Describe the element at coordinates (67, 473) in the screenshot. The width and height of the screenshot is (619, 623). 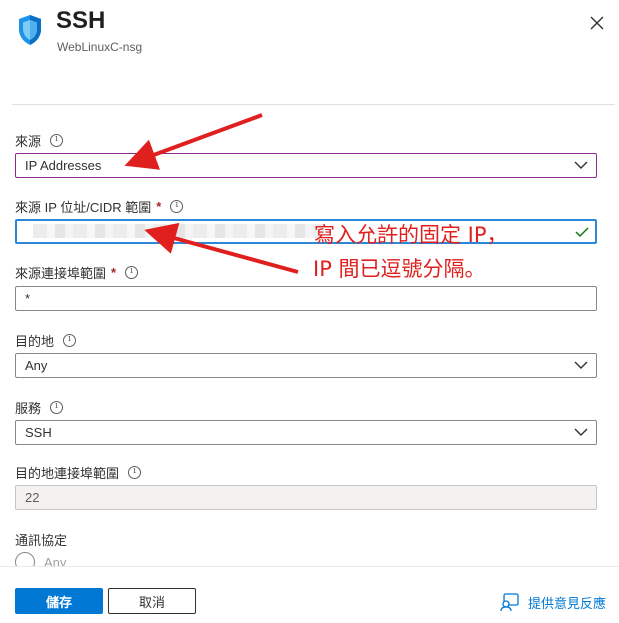
I see `dest-port-label: 目的地連接埠範圍` at that location.